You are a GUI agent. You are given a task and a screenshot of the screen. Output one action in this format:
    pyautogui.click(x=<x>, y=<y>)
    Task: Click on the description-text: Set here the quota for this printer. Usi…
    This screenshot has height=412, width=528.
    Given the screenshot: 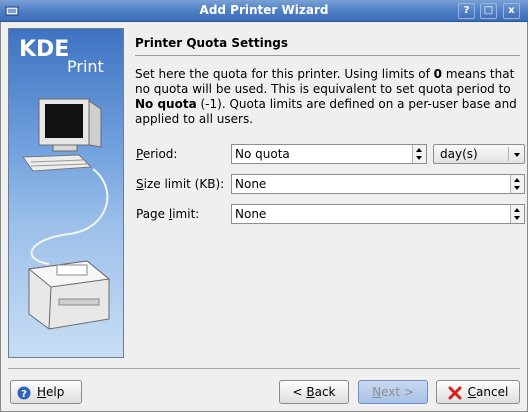 What is the action you would take?
    pyautogui.click(x=284, y=74)
    